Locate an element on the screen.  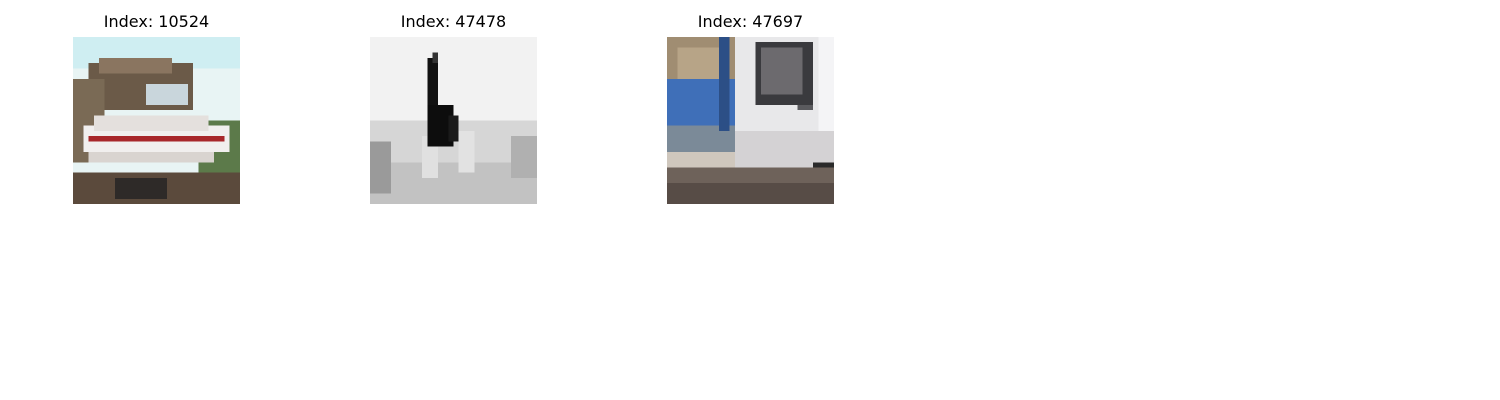
truck-image is located at coordinates (750, 120).